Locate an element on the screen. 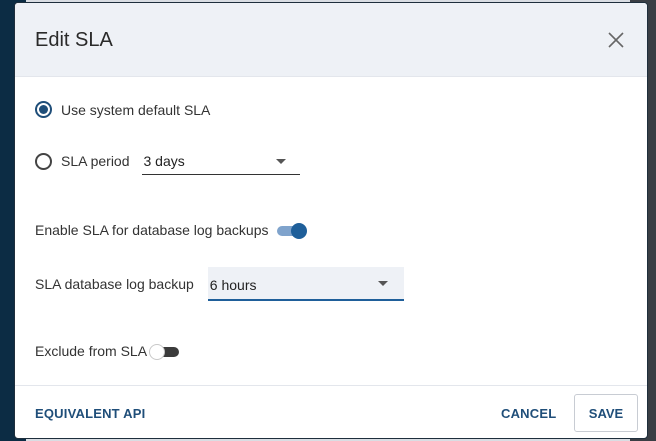 This screenshot has height=441, width=656. exclude-toggle is located at coordinates (165, 352).